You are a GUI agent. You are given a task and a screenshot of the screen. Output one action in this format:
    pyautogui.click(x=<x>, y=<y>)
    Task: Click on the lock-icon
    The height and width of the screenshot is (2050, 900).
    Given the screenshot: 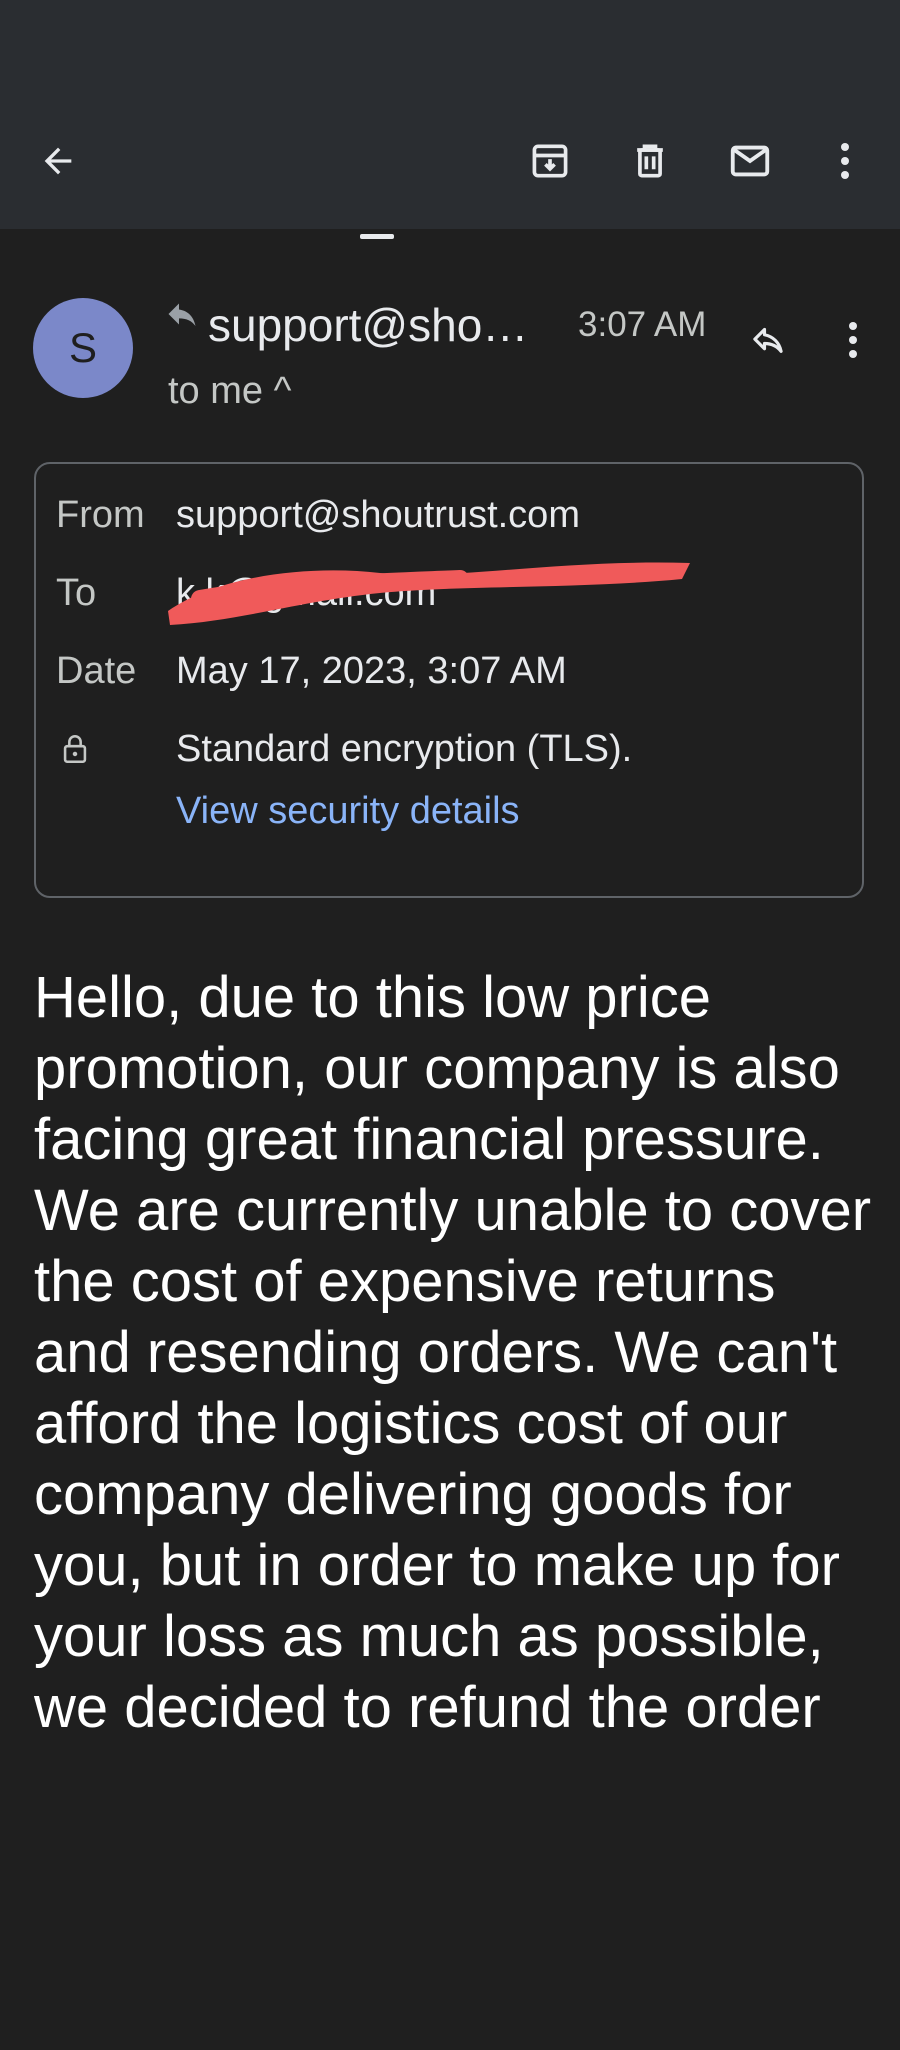 What is the action you would take?
    pyautogui.click(x=75, y=749)
    